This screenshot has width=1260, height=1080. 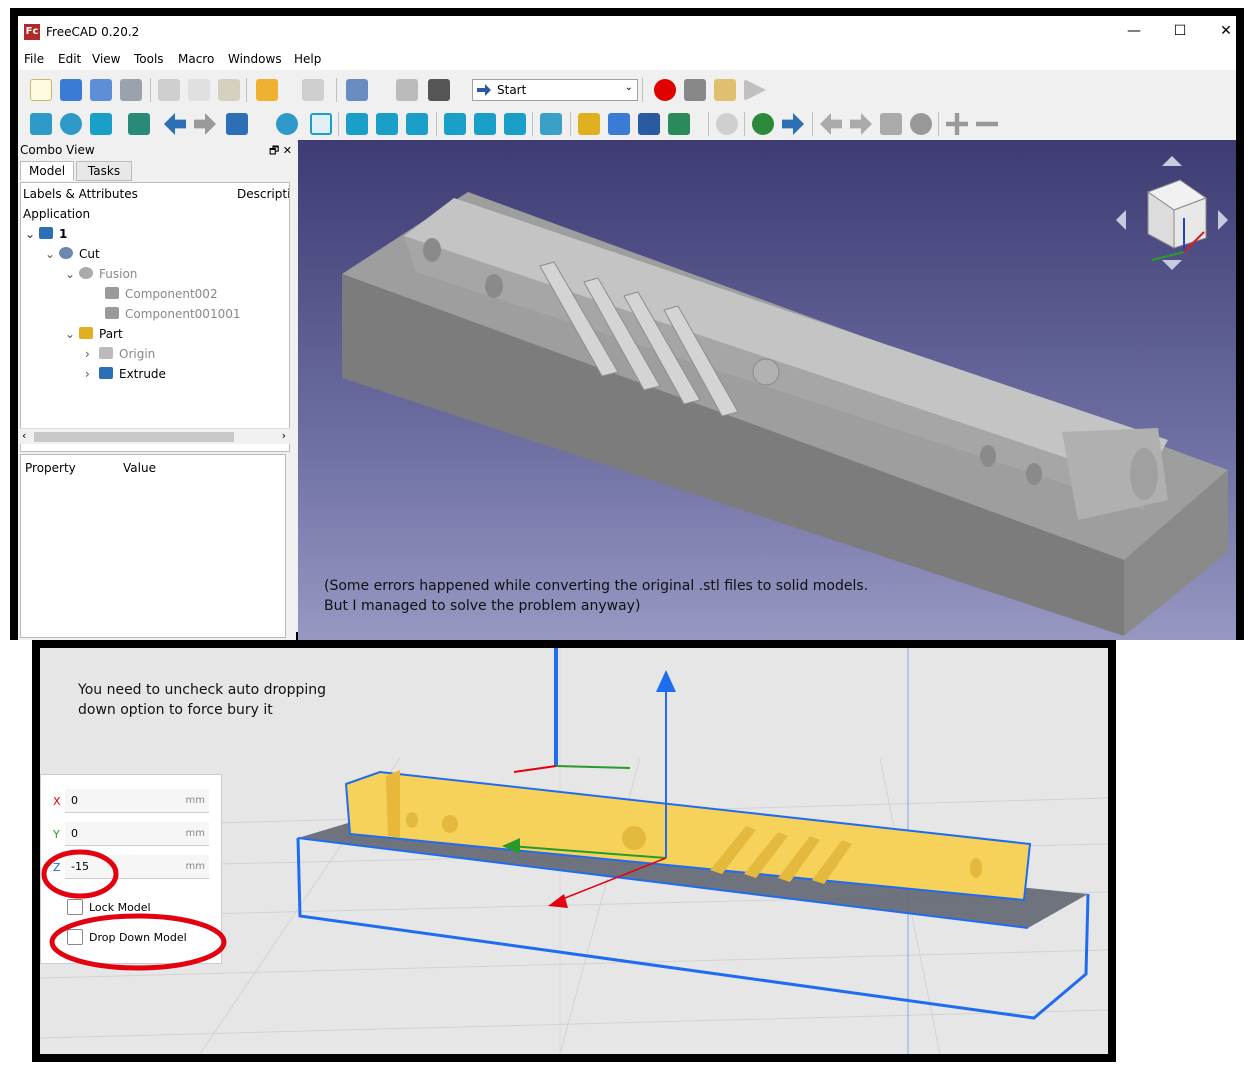 I want to click on property-header: Property, so click(x=50, y=468).